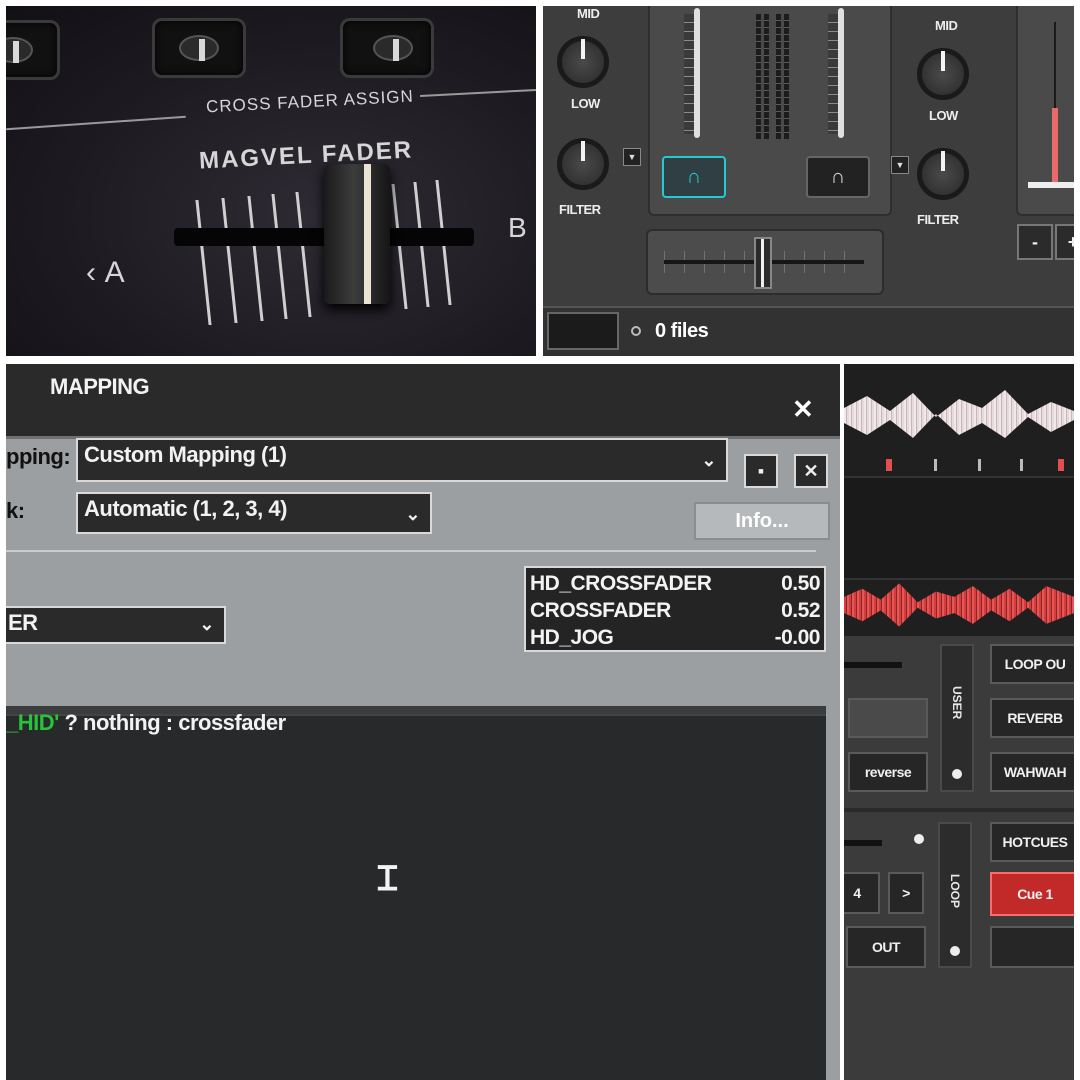 The image size is (1080, 1080). I want to click on mapping-select-value: Custom Mapping (1), so click(185, 454).